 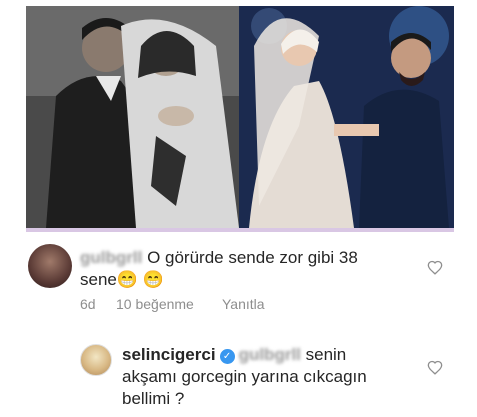 What do you see at coordinates (270, 355) in the screenshot?
I see `comment-2-mention: gulbgrll` at bounding box center [270, 355].